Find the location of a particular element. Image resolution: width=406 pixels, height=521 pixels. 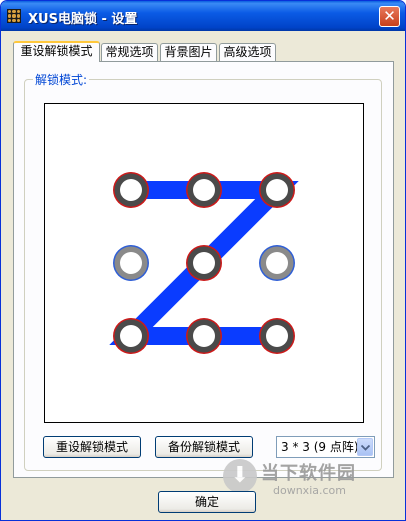

watermark-url: downxia.com is located at coordinates (309, 490).